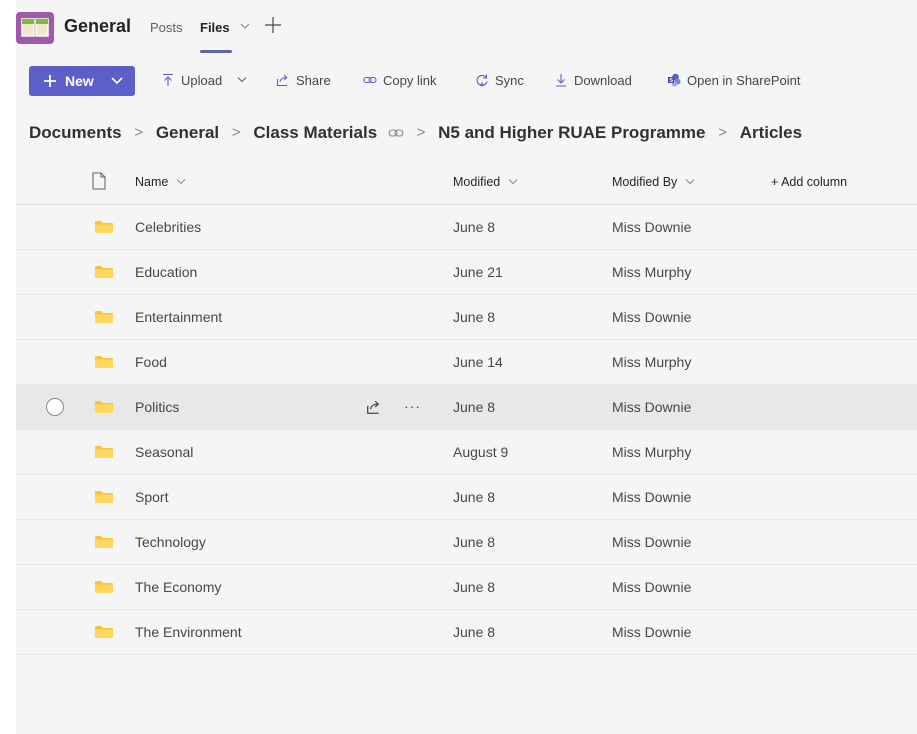  What do you see at coordinates (75, 133) in the screenshot?
I see `breadcrumb-documents: Documents` at bounding box center [75, 133].